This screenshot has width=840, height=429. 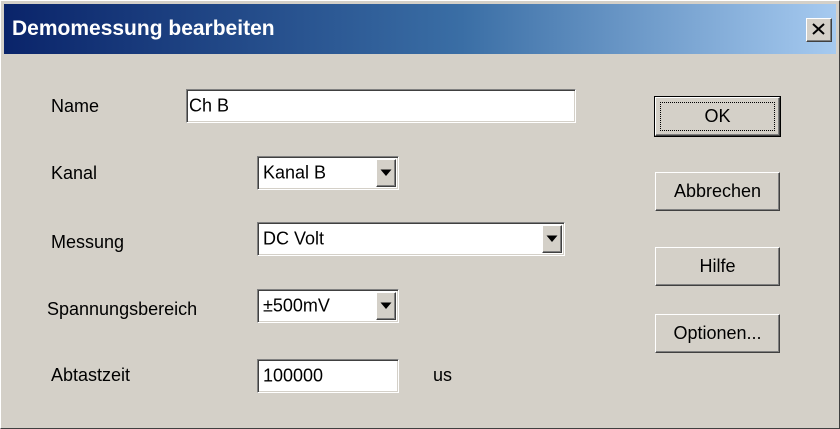 I want to click on close-icon, so click(x=818, y=29).